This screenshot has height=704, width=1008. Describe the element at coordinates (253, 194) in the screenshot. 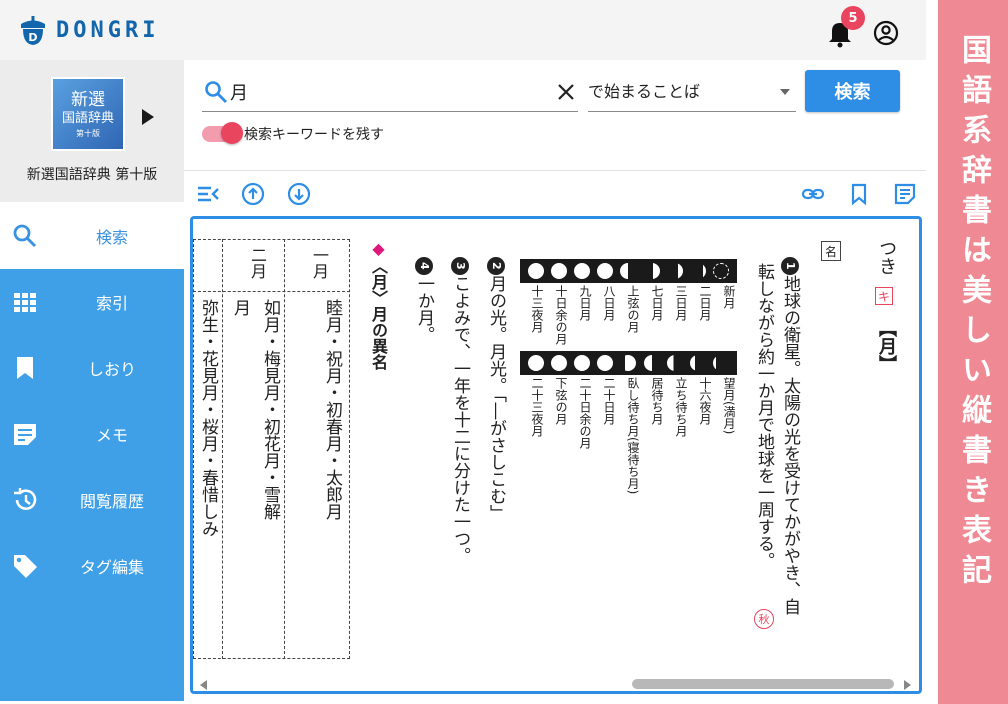

I see `scroll-up-icon` at that location.